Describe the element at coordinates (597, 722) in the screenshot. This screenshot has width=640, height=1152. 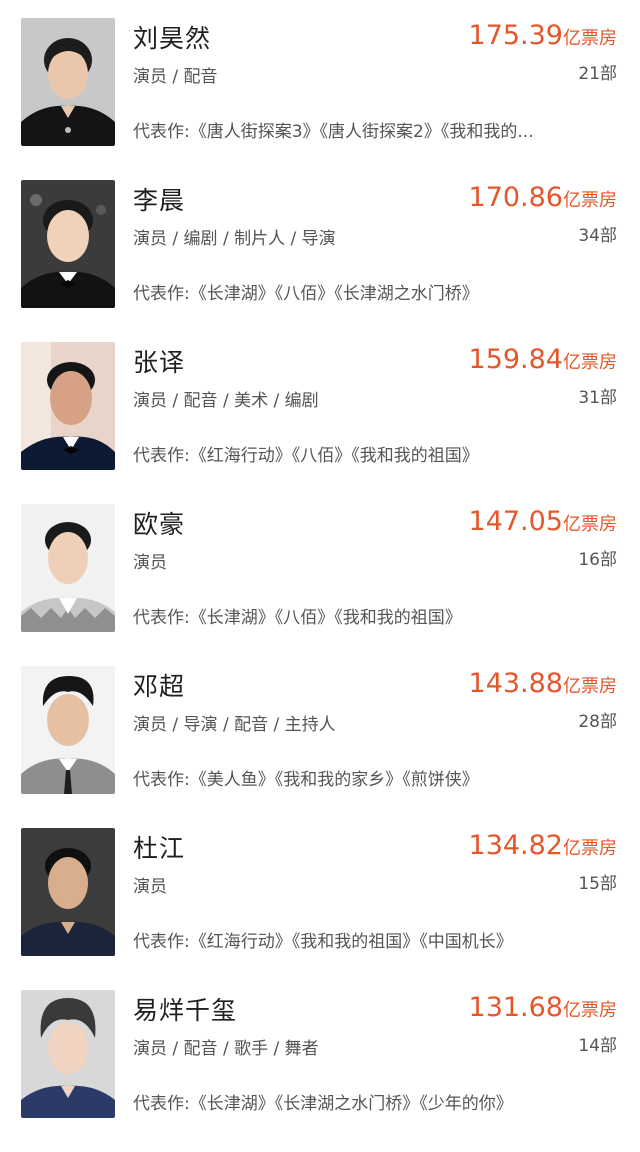
I see `film-count: 28部` at that location.